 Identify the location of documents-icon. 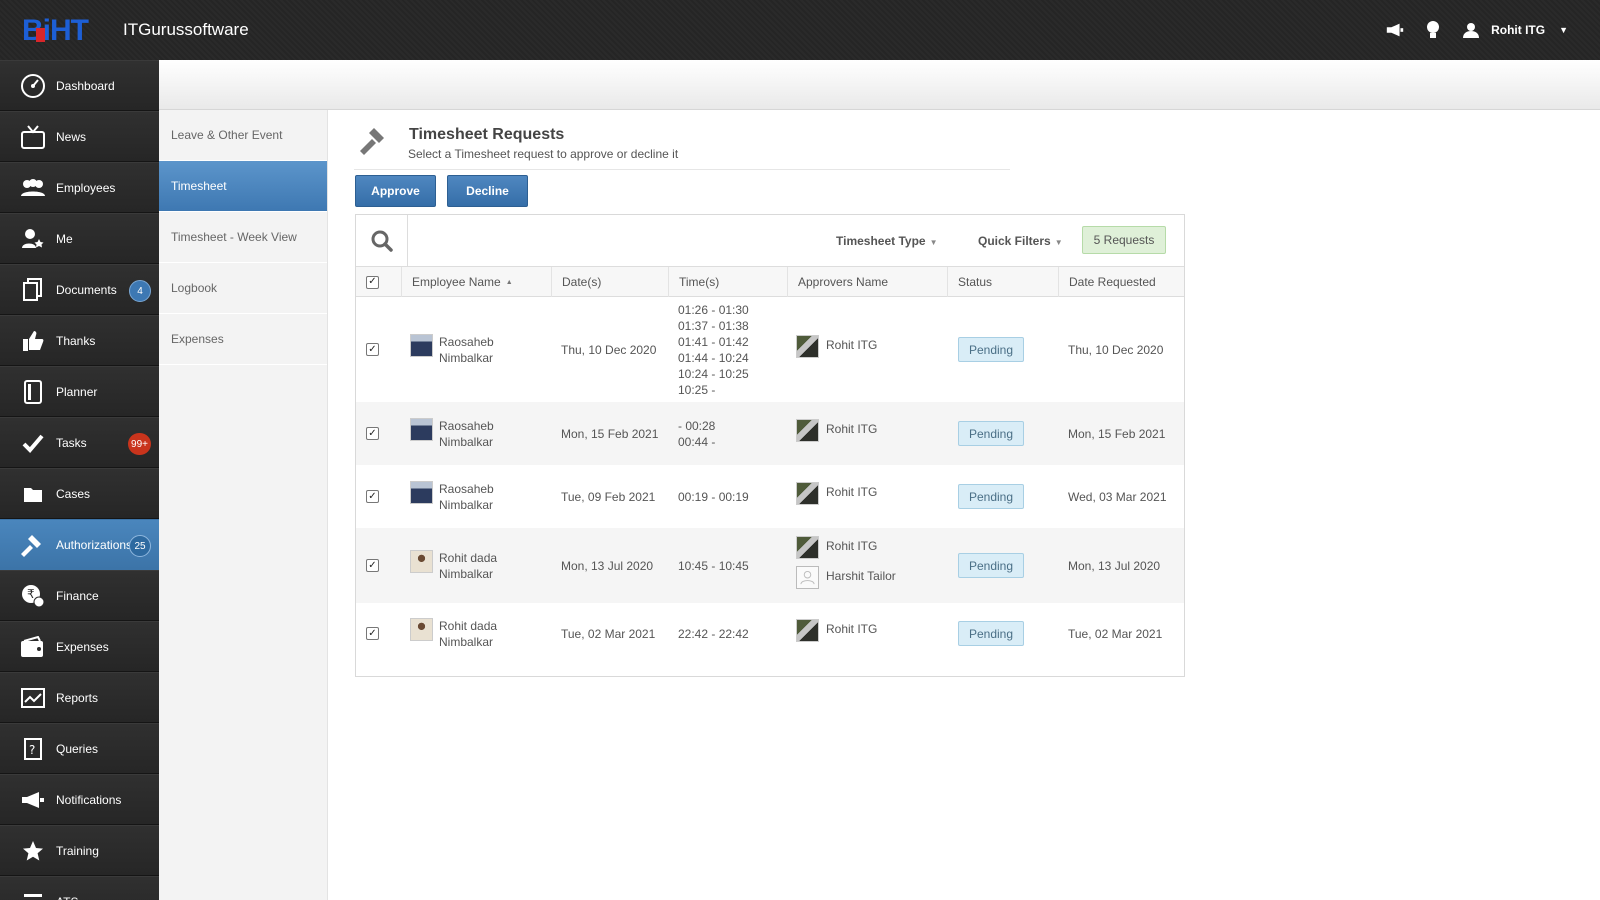
(33, 290).